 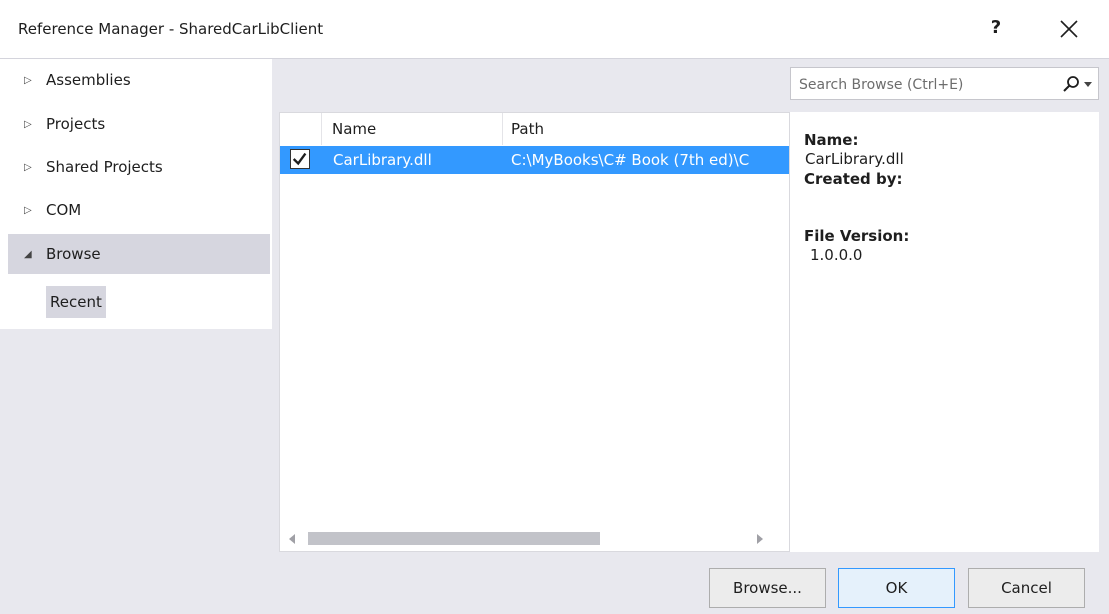 What do you see at coordinates (854, 159) in the screenshot?
I see `name-value: CarLibrary.dll` at bounding box center [854, 159].